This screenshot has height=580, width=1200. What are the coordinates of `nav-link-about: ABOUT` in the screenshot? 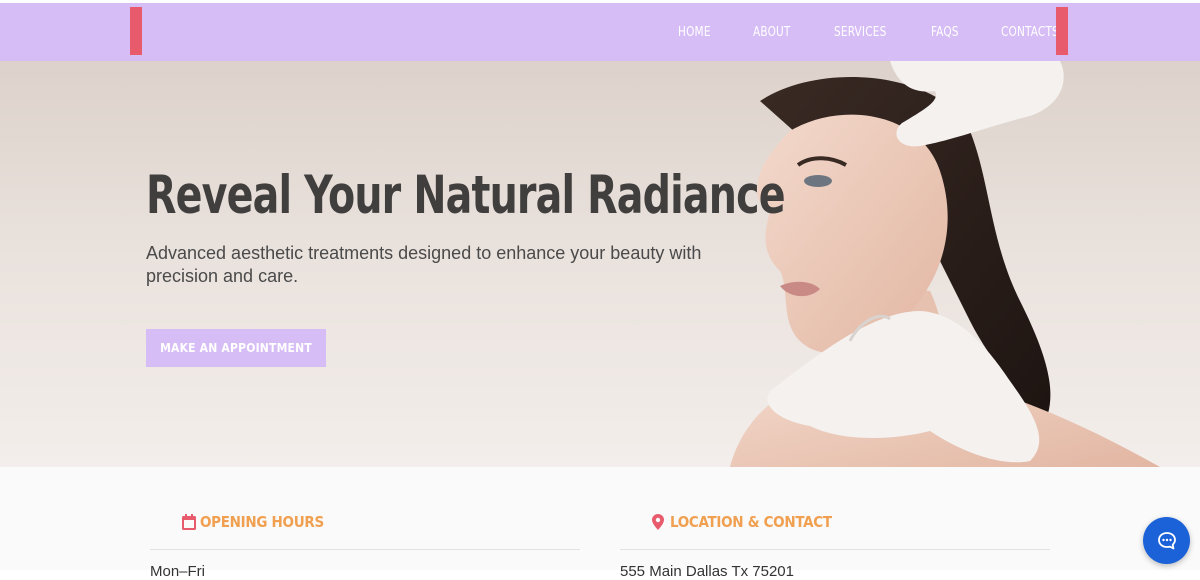 It's located at (772, 32).